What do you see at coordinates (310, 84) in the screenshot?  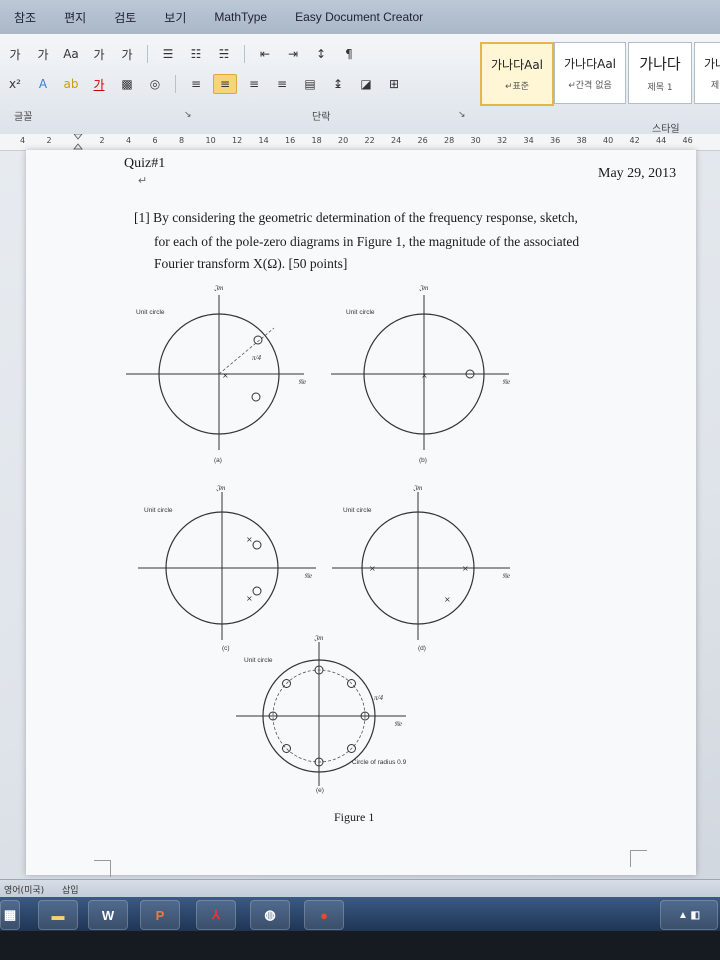 I see `distributed-icon: ▤` at bounding box center [310, 84].